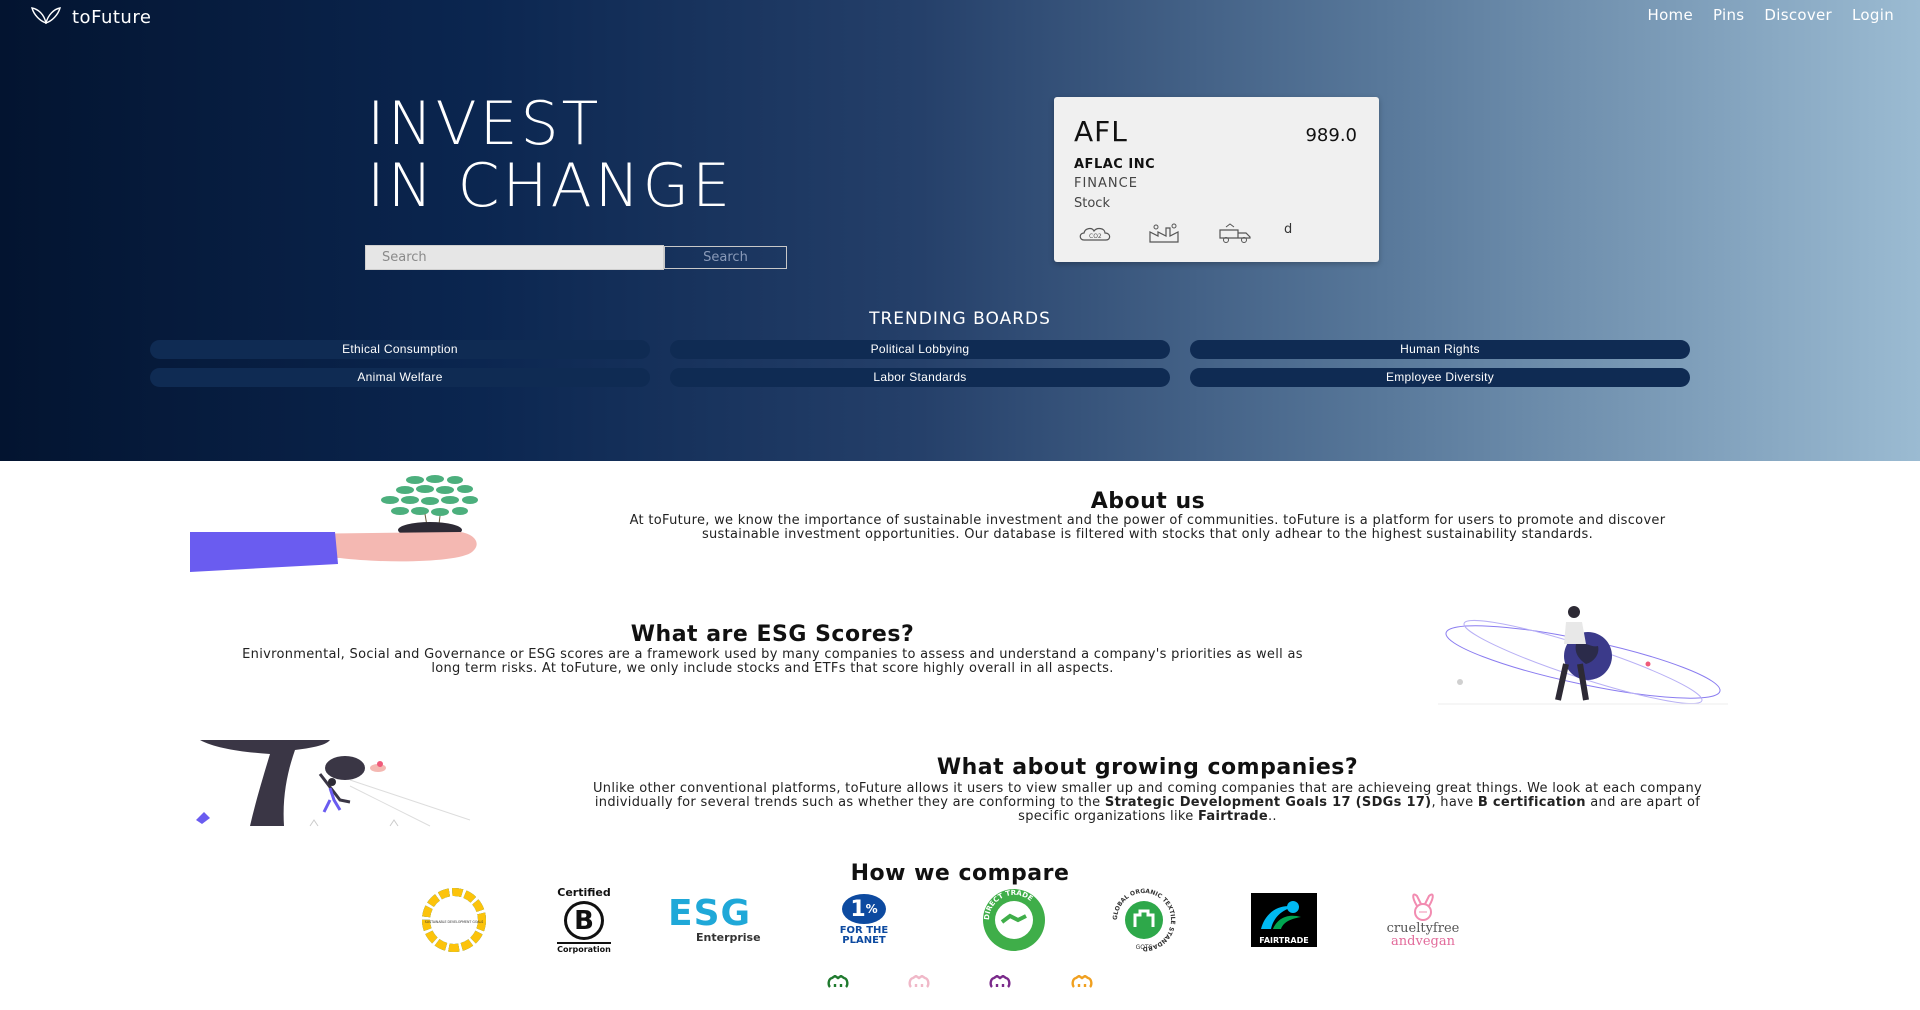  Describe the element at coordinates (1423, 941) in the screenshot. I see `vegan-text: andvegan` at that location.